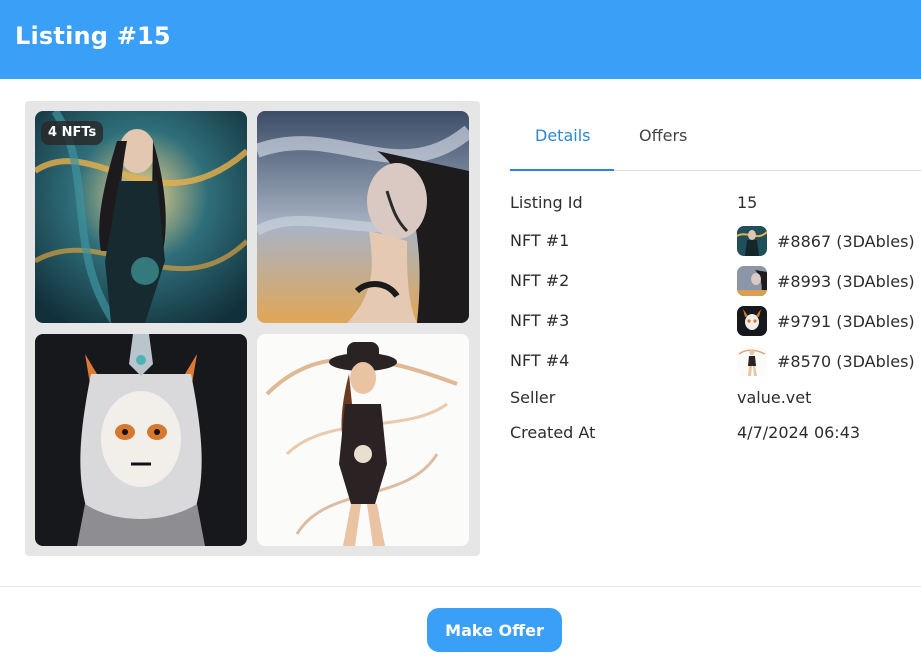 The image size is (921, 666). Describe the element at coordinates (747, 202) in the screenshot. I see `listing-id-value: 15` at that location.